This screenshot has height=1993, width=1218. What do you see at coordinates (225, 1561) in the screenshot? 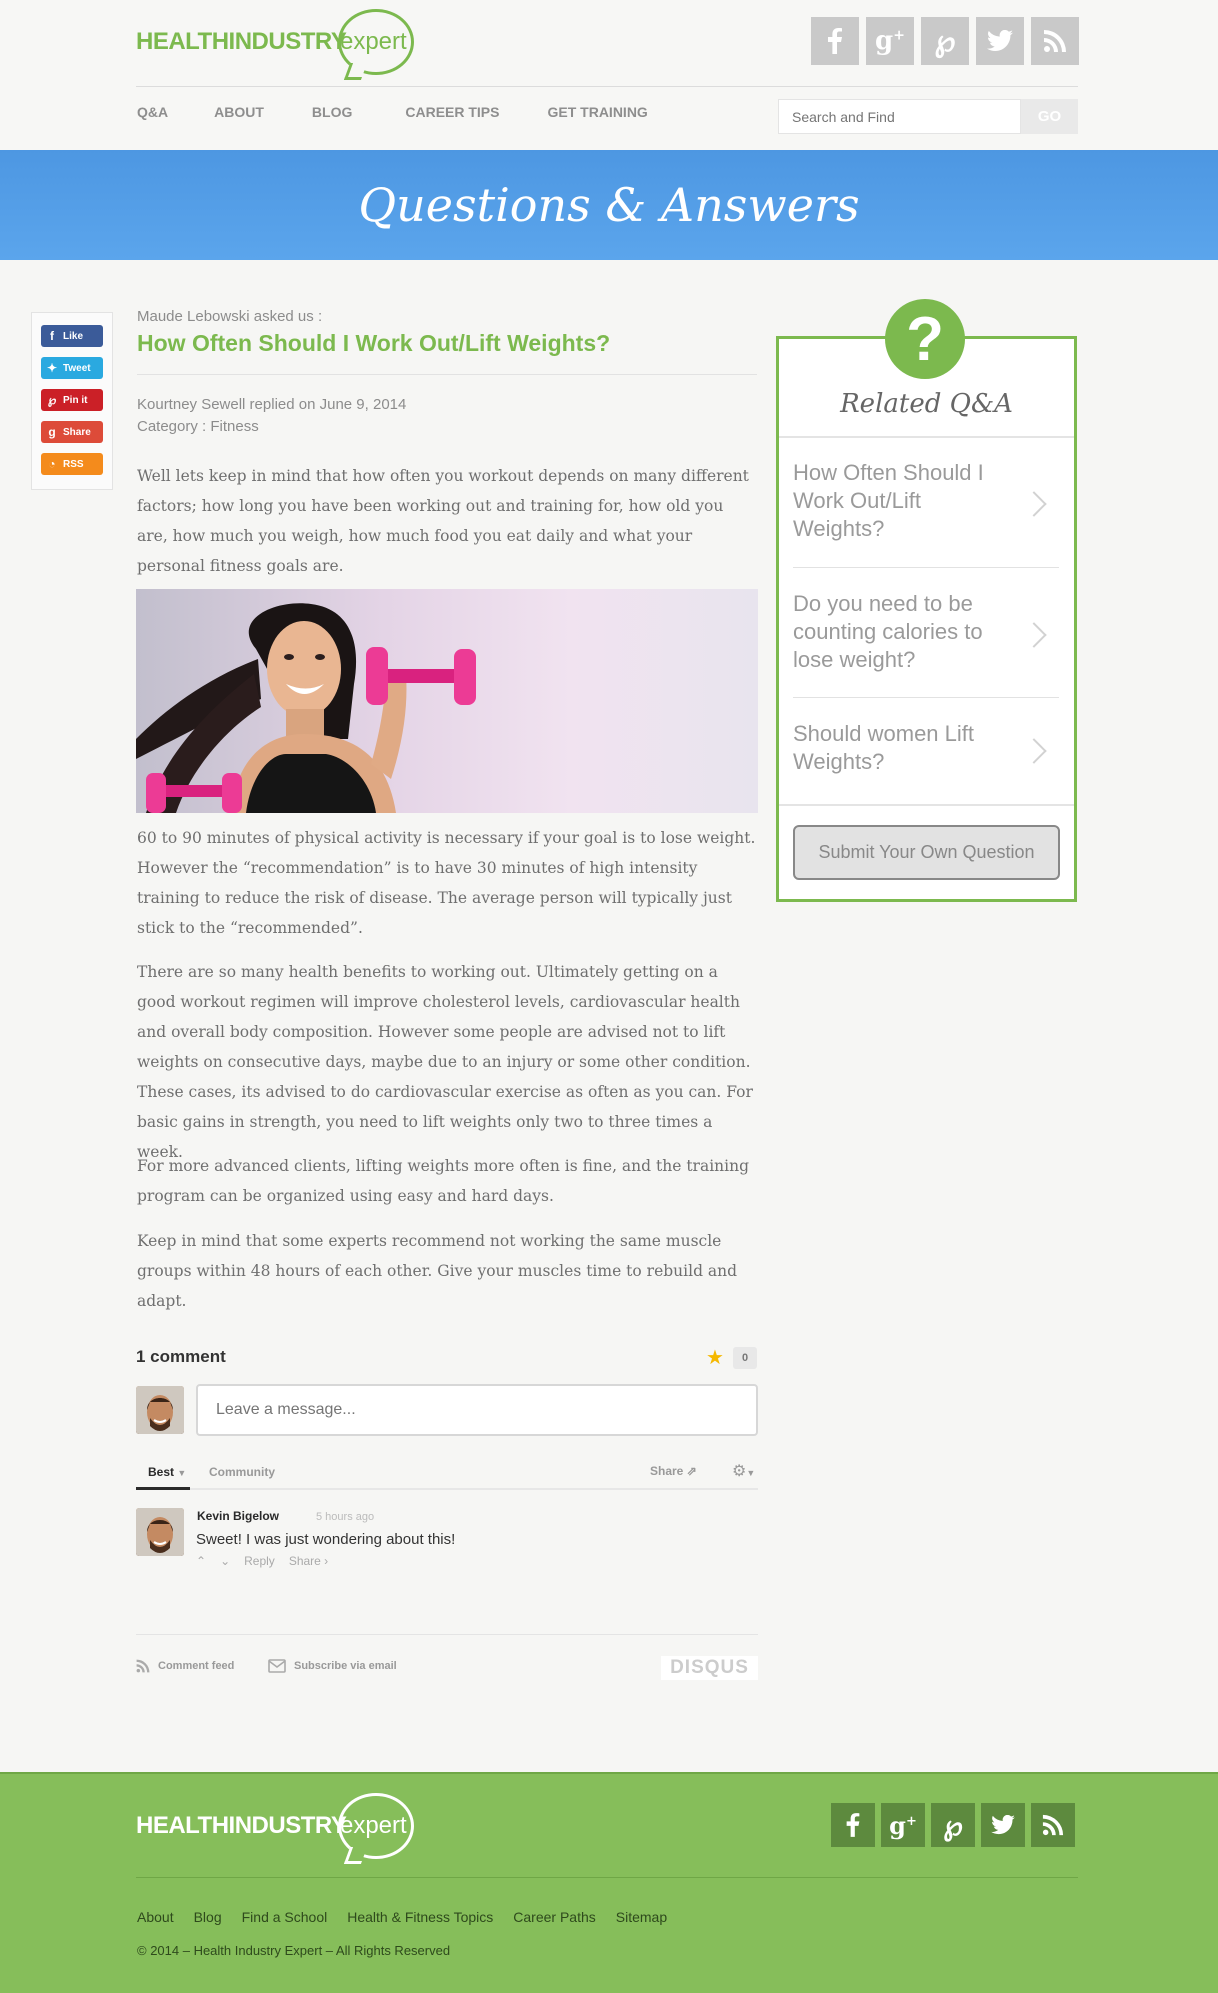
I see `downvote-icon: ⌄` at bounding box center [225, 1561].